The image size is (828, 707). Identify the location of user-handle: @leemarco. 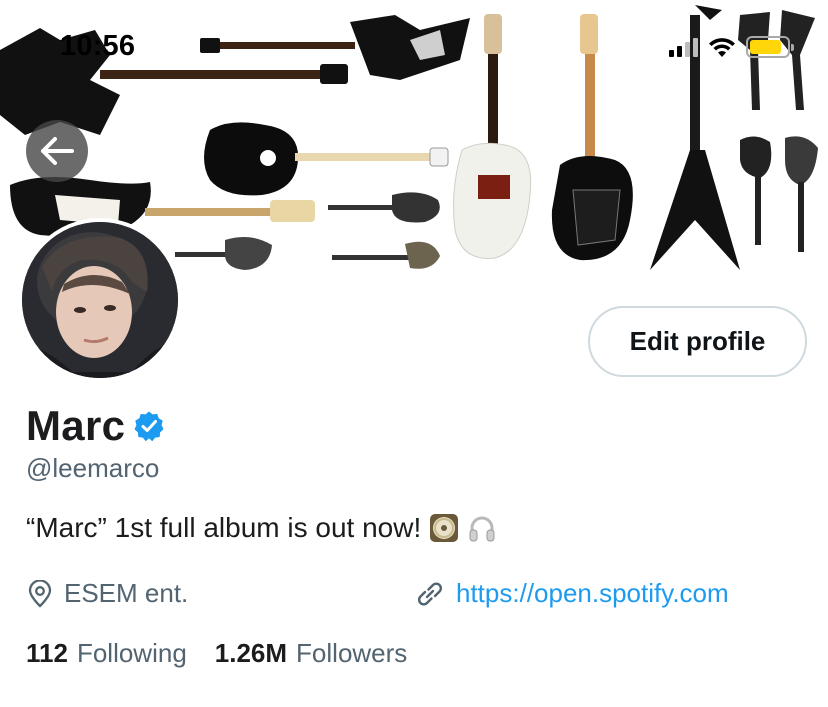
(93, 468).